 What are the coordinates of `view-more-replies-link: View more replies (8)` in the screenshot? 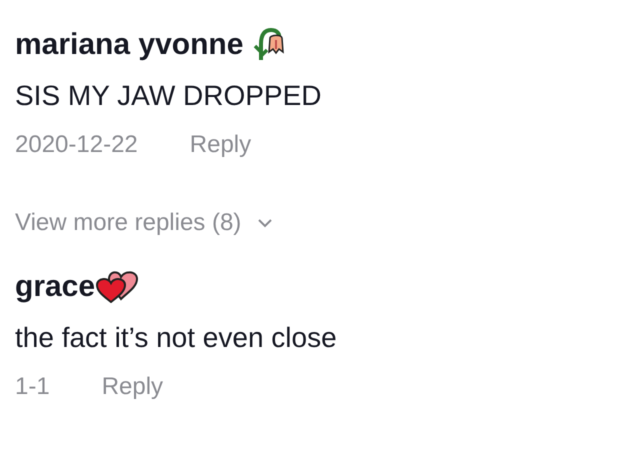 It's located at (144, 223).